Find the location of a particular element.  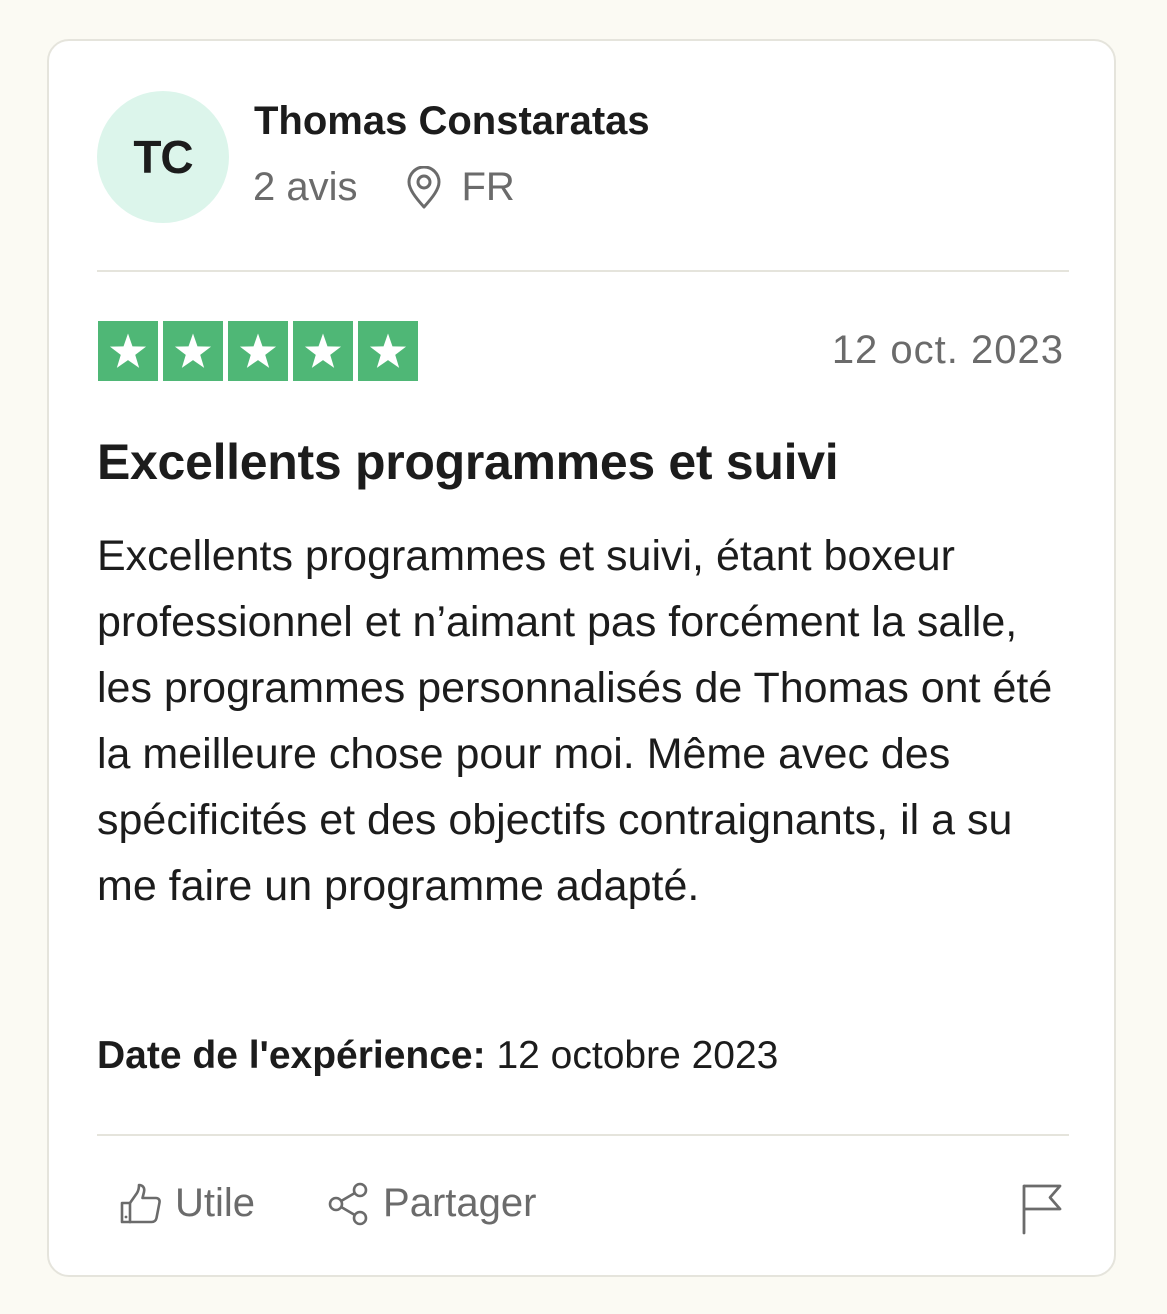

experience-date: Date de l'expérience: 12 octobre 2023 is located at coordinates (437, 1056).